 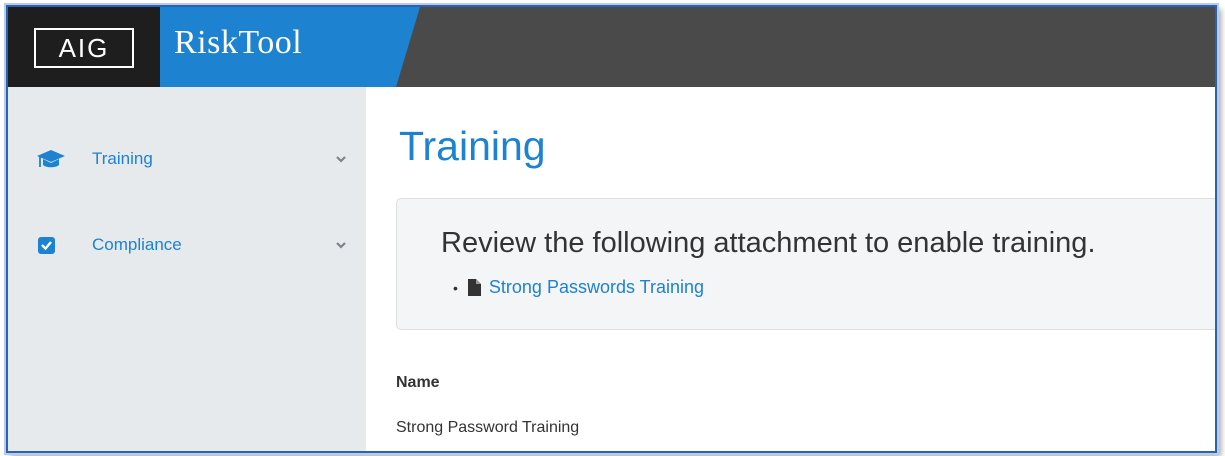 I want to click on sidebar-item-training: Training, so click(x=187, y=159).